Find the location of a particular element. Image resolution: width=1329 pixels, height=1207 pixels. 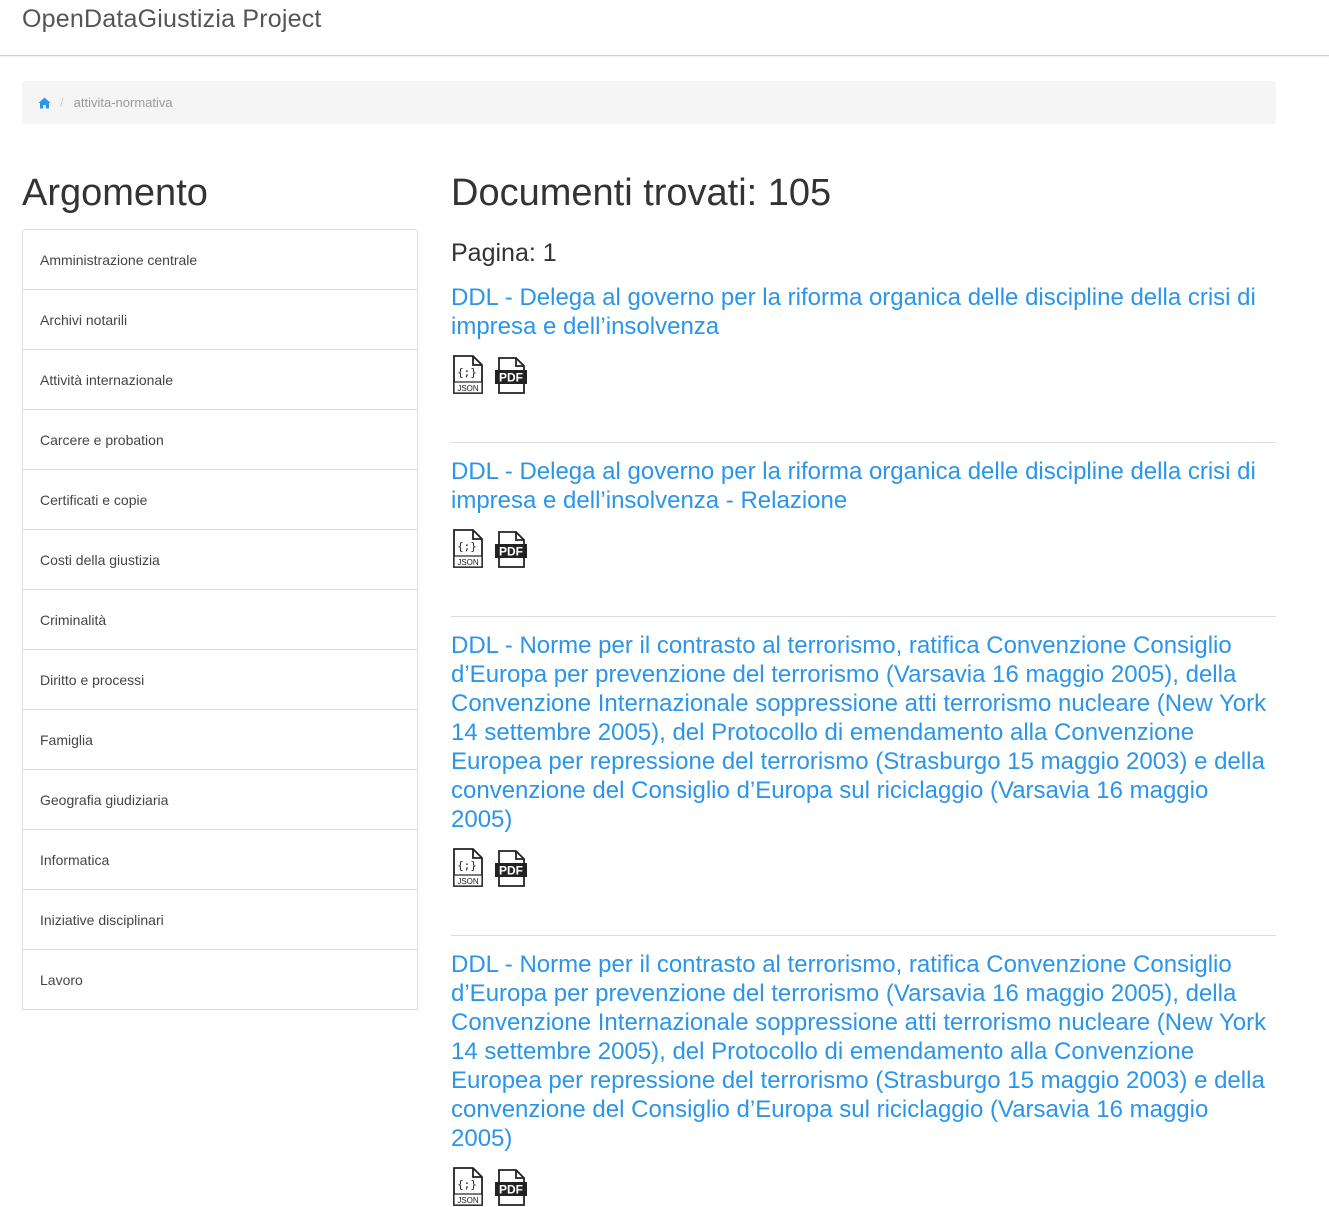

home-icon is located at coordinates (44, 103).